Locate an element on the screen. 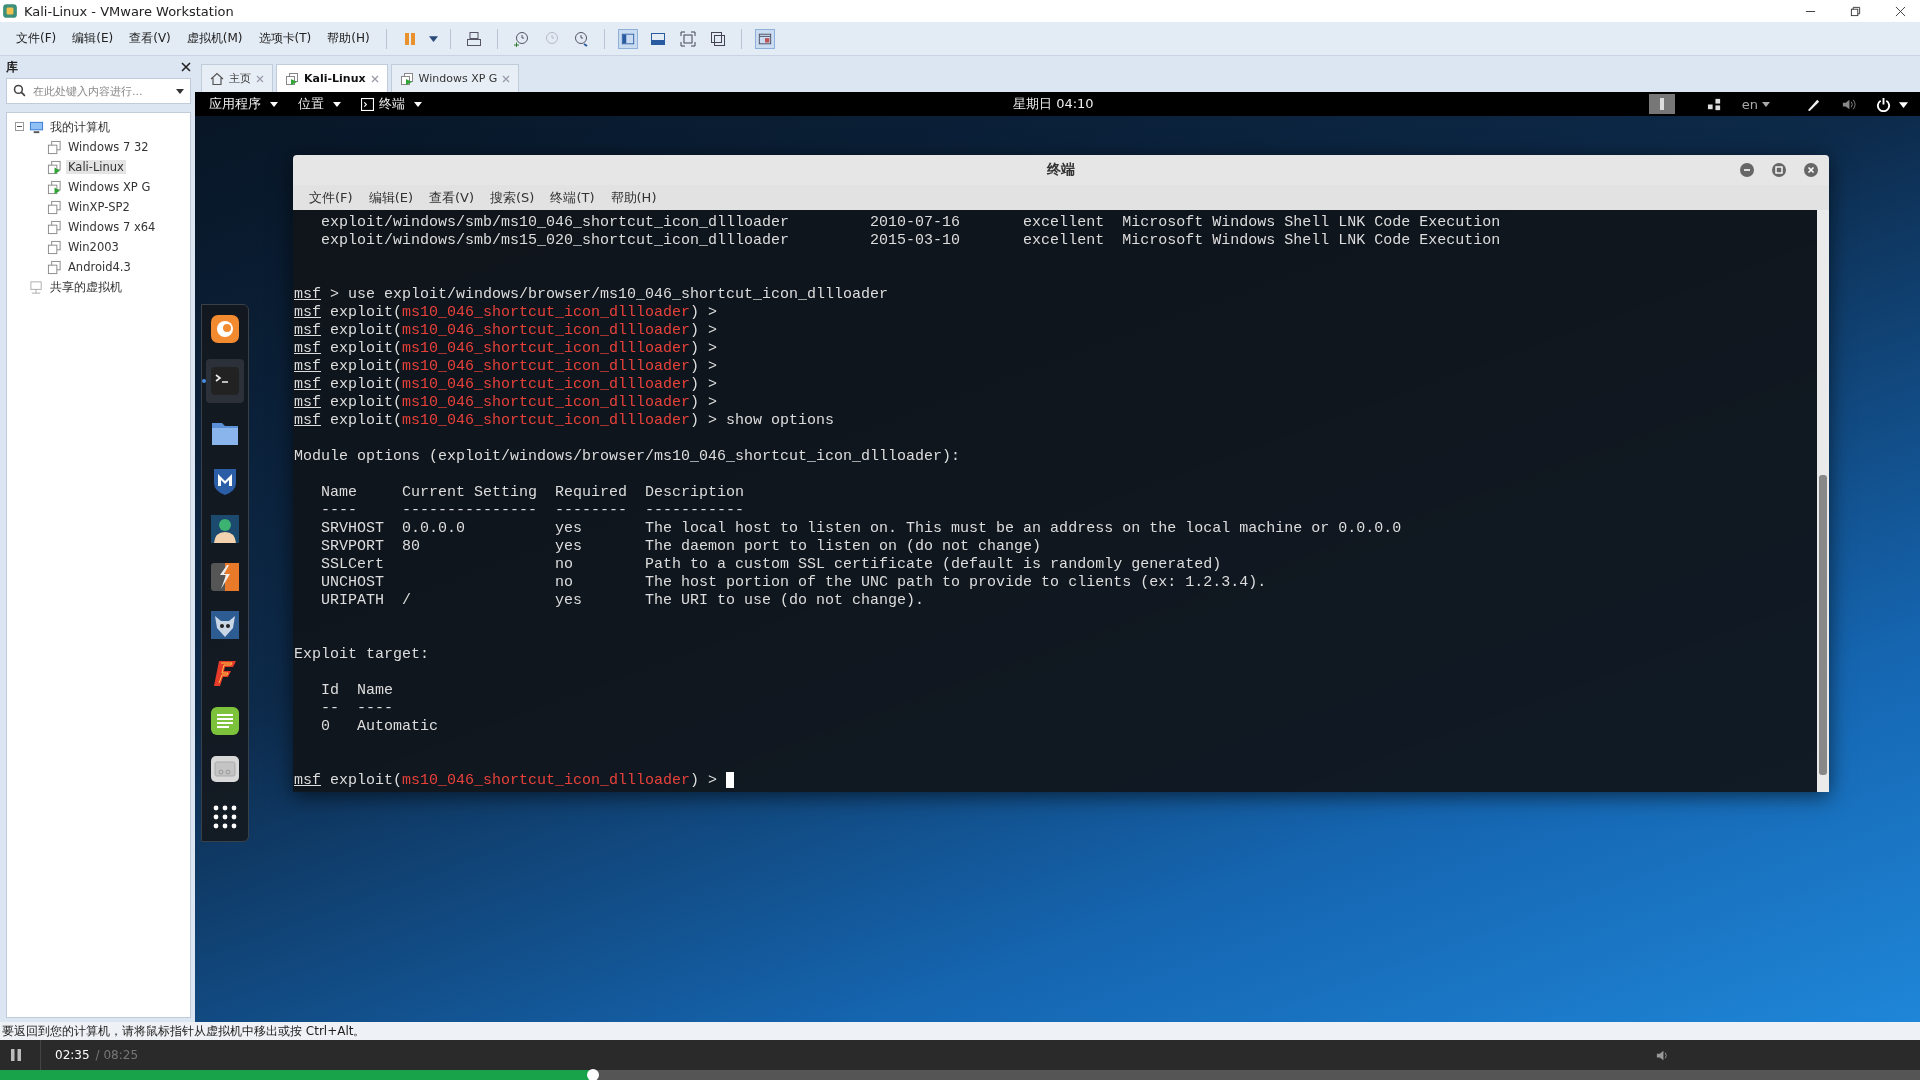  tree-item: Windows XP G is located at coordinates (109, 187).